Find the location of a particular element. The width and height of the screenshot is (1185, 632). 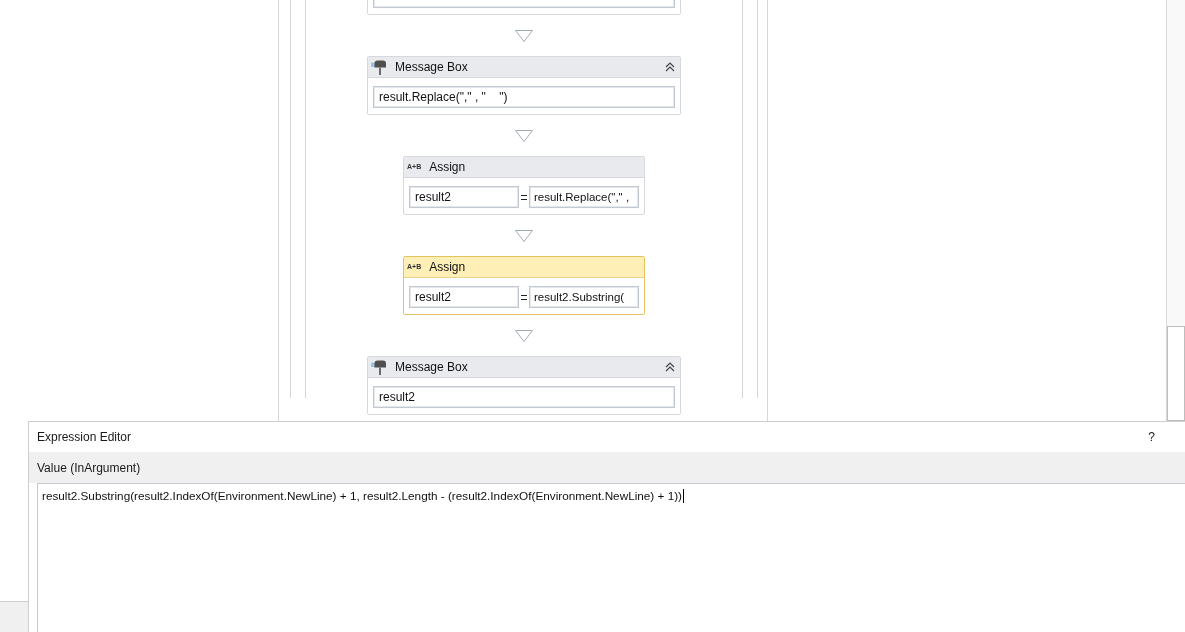

activity-card: Message Box result.Replace("," , " ") is located at coordinates (524, 85).